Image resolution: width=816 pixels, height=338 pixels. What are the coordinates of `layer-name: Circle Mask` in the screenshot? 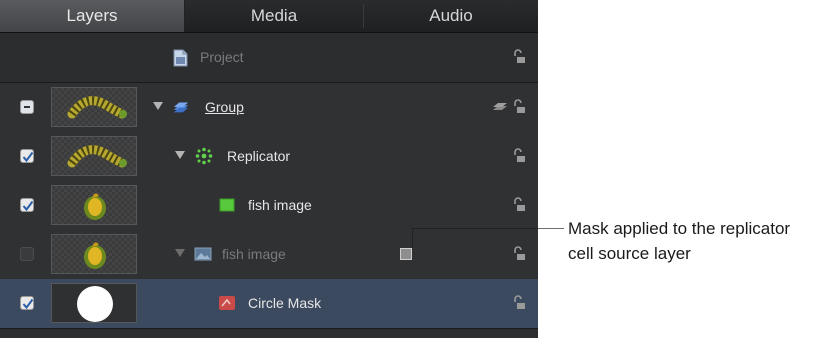 It's located at (285, 303).